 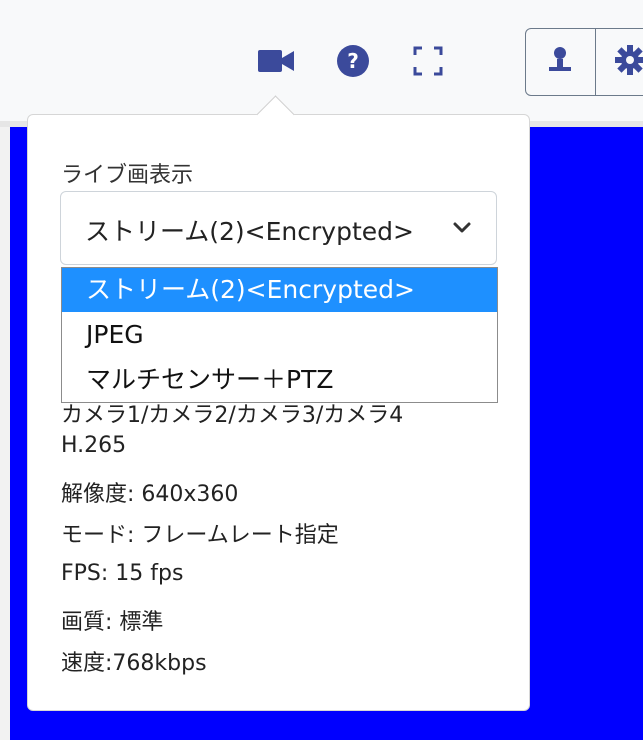 I want to click on video-camera-icon, so click(x=276, y=61).